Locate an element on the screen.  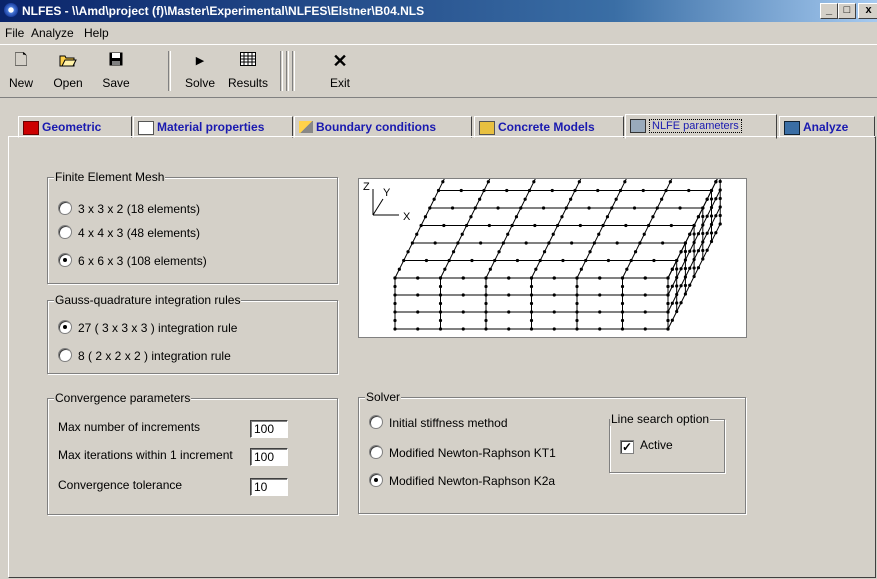
results-label: Results is located at coordinates (247, 83).